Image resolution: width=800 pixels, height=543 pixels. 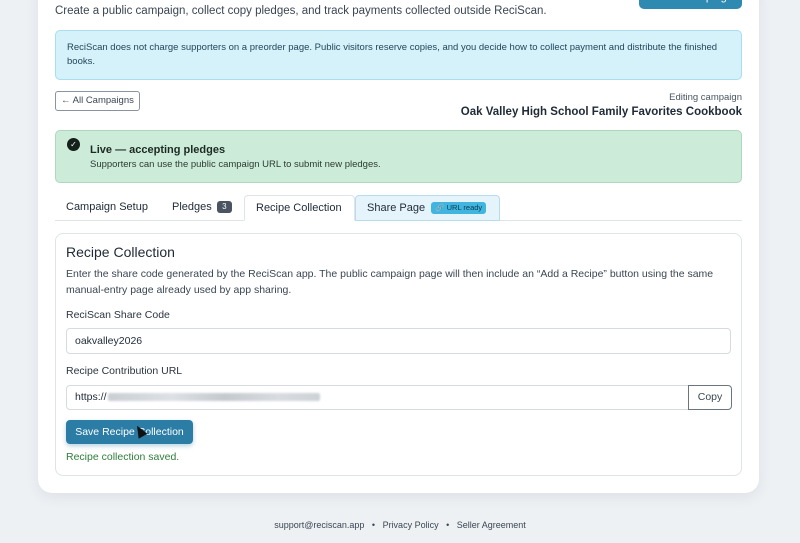 I want to click on saved-confirmation: Recipe collection saved., so click(x=123, y=457).